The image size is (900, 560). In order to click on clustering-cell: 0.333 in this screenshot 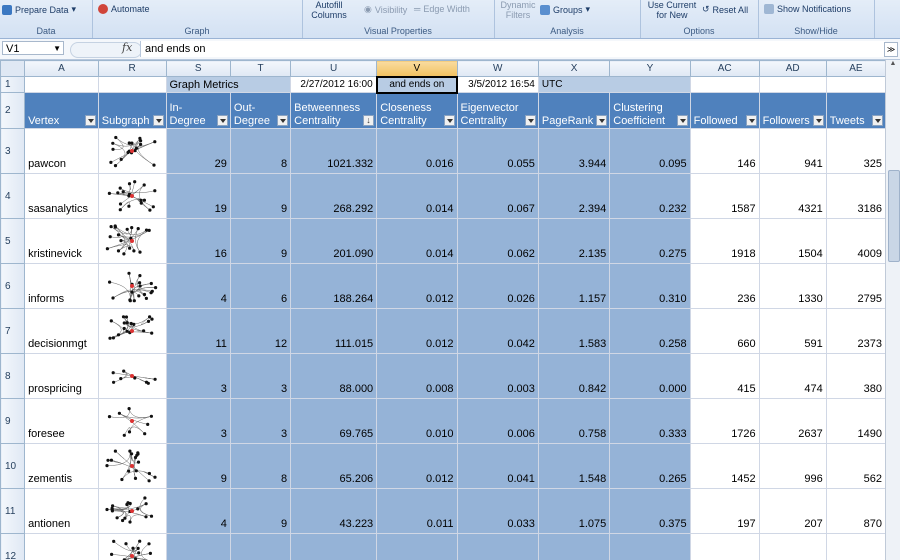, I will do `click(650, 421)`.